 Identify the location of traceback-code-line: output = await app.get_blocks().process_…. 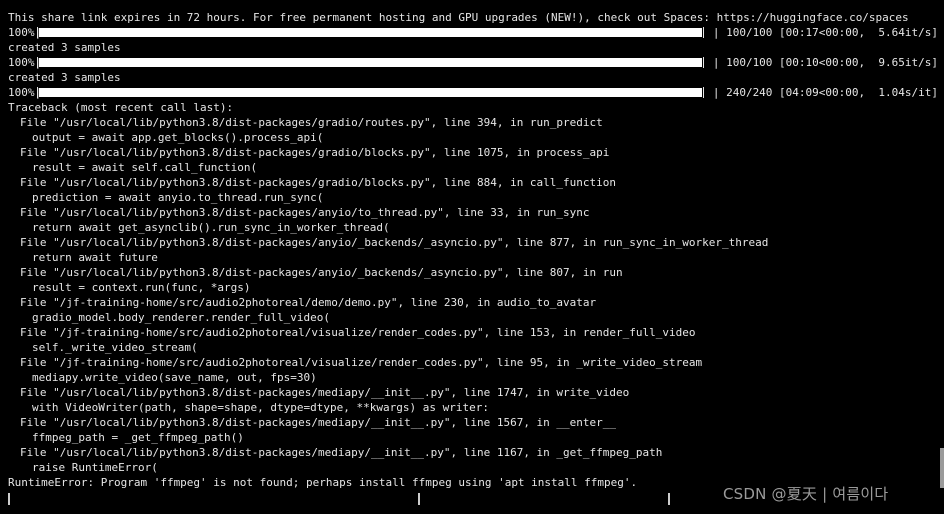
(178, 137).